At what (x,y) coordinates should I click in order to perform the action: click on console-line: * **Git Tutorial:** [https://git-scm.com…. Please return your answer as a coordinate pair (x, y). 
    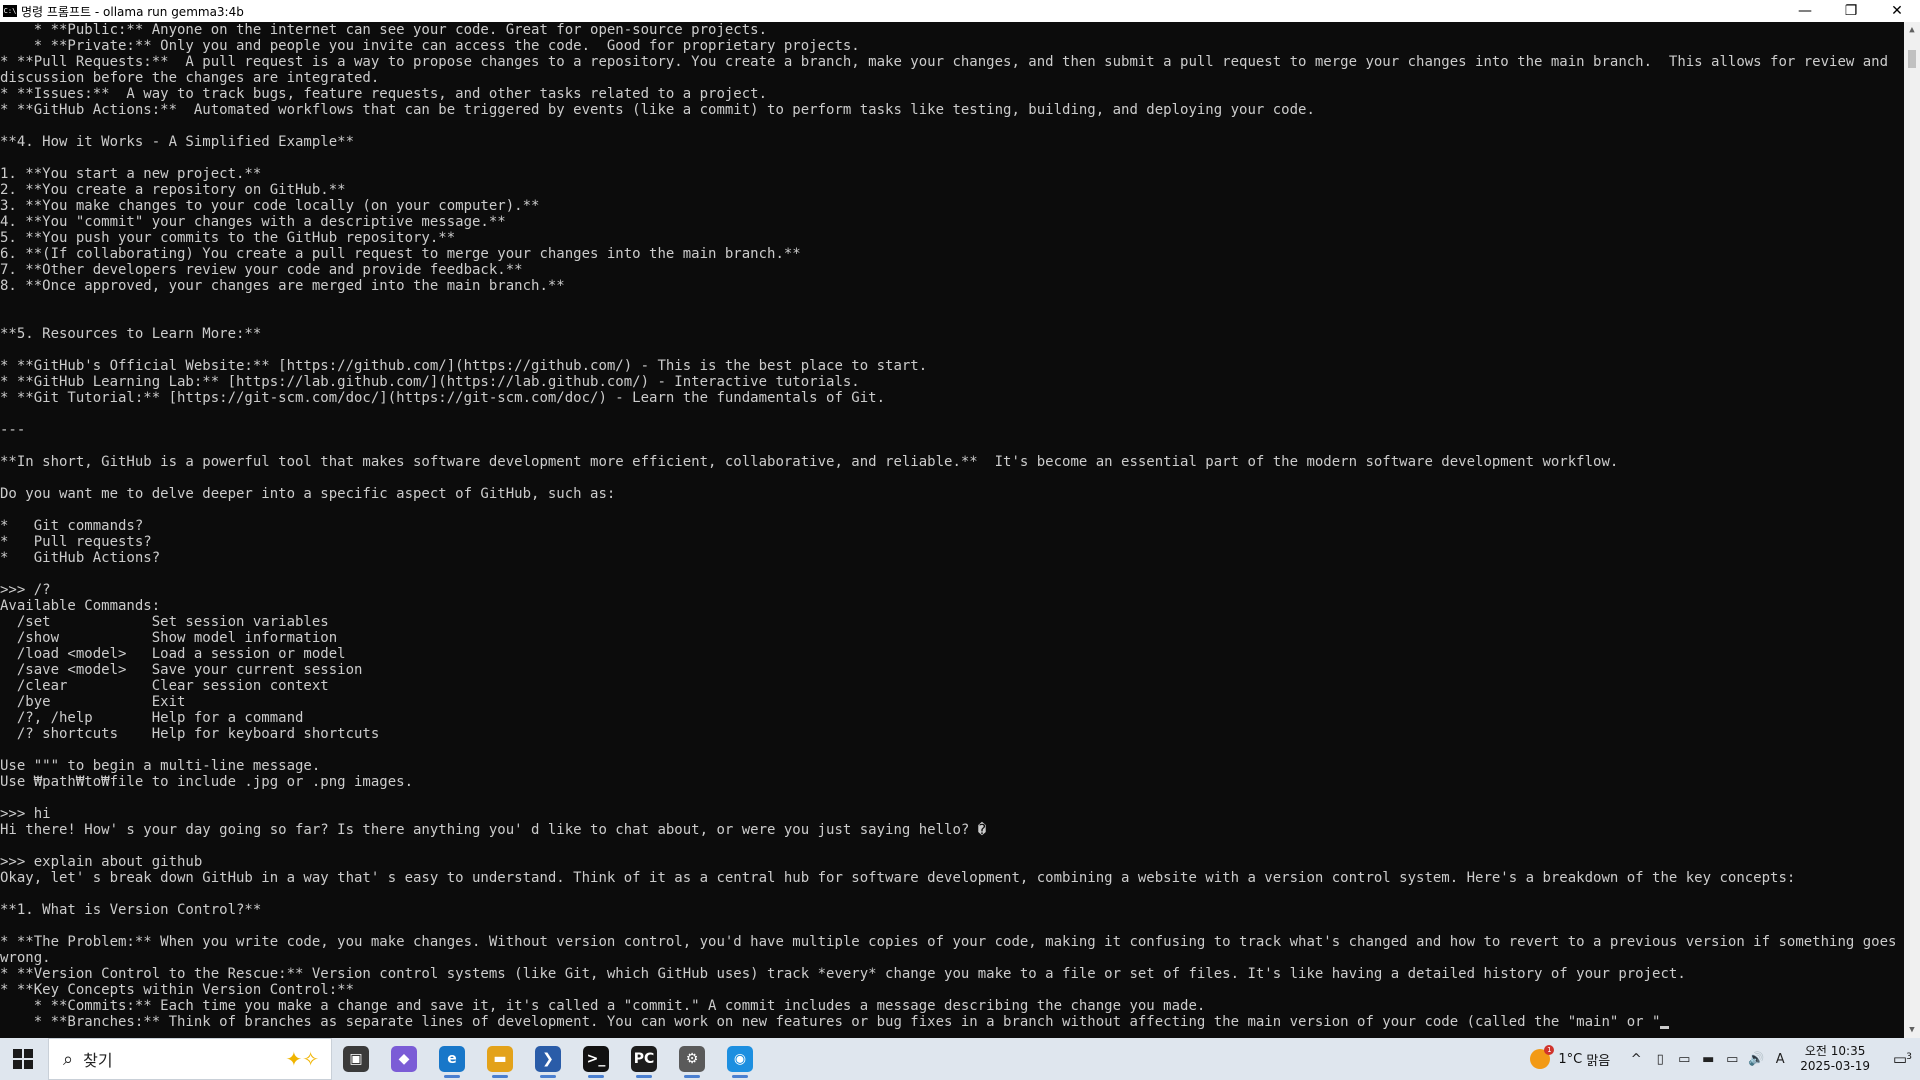
    Looking at the image, I should click on (443, 398).